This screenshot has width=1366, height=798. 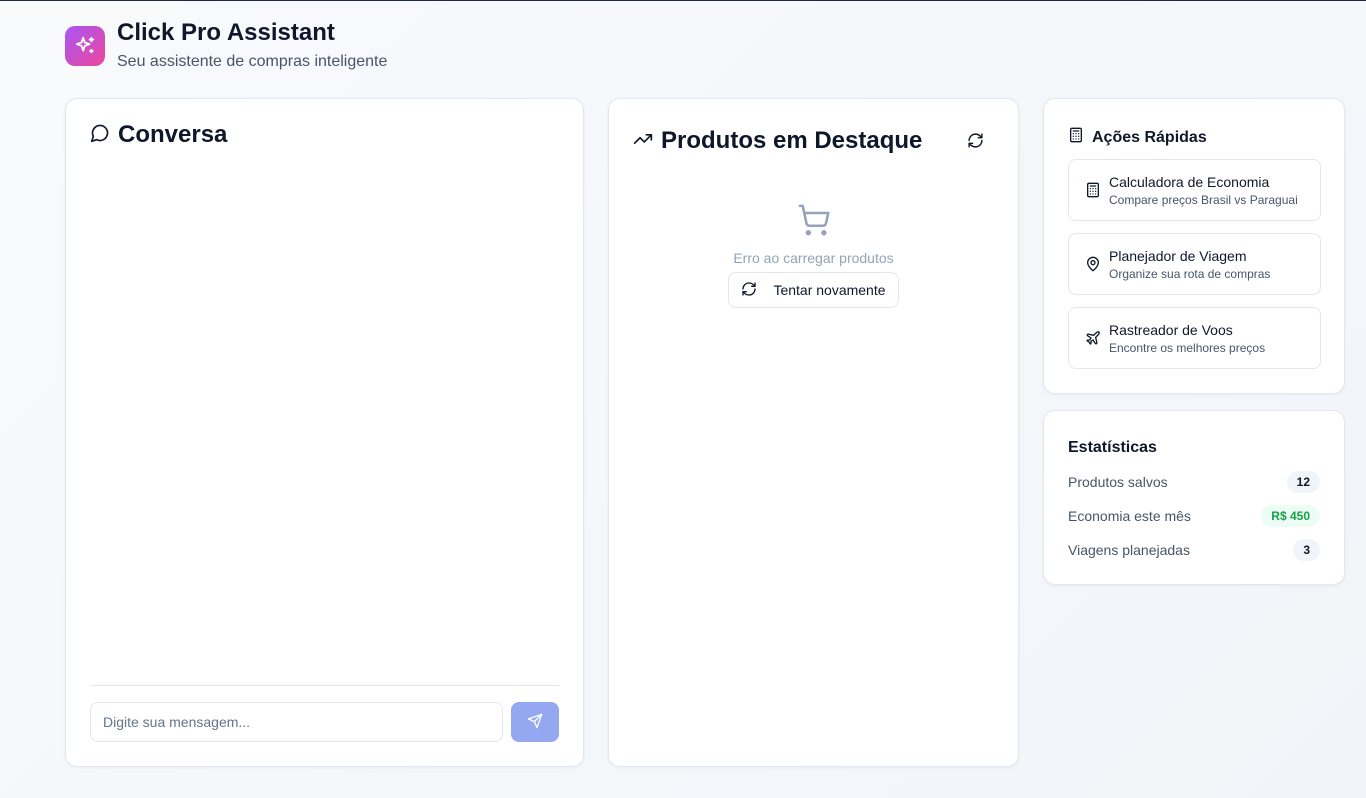 What do you see at coordinates (643, 141) in the screenshot?
I see `trending-up-icon` at bounding box center [643, 141].